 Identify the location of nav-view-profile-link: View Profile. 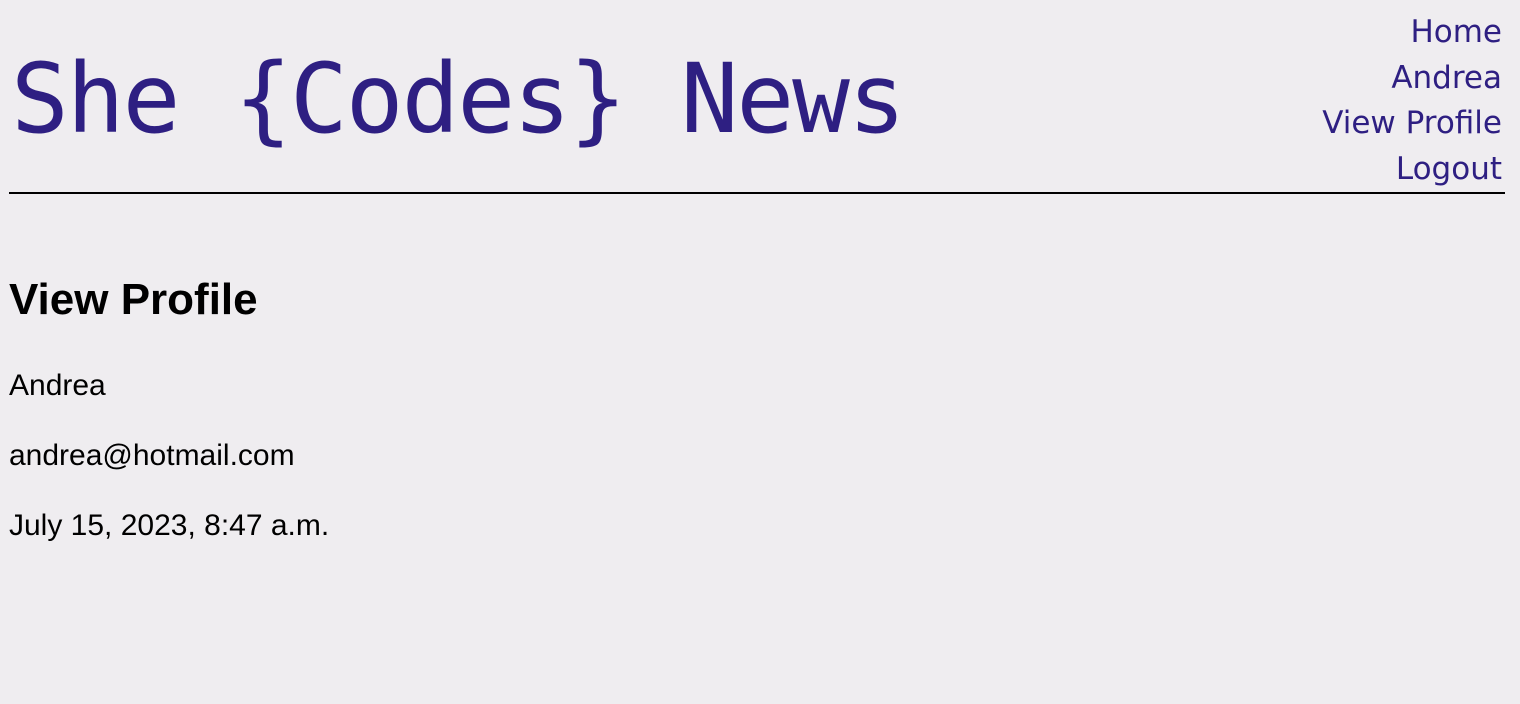
(1412, 124).